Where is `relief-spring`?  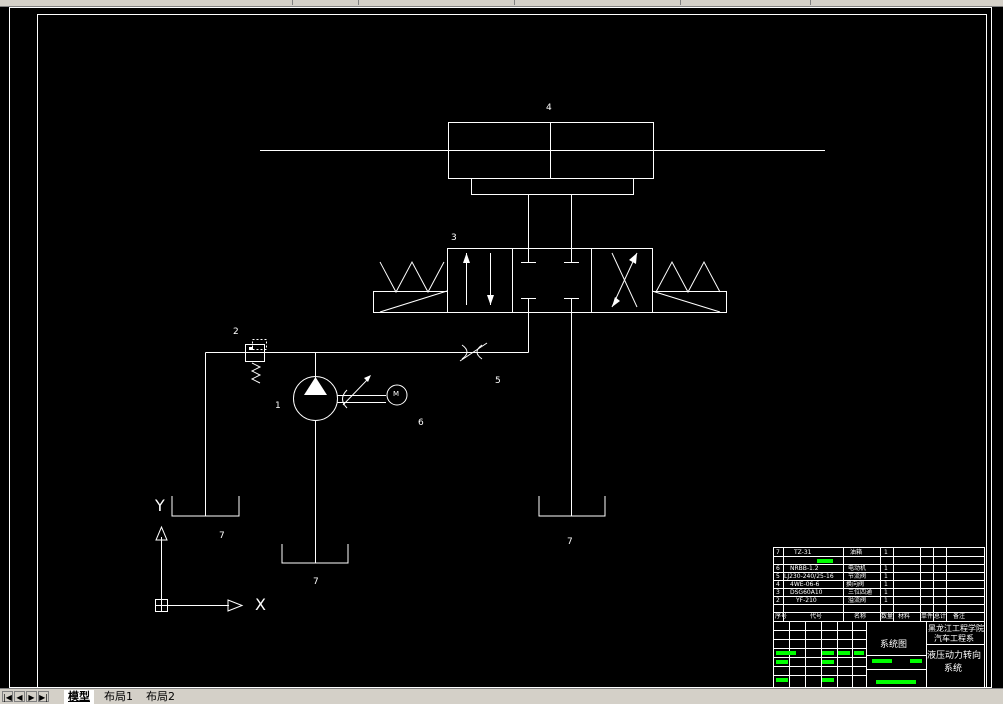
relief-spring is located at coordinates (256, 373).